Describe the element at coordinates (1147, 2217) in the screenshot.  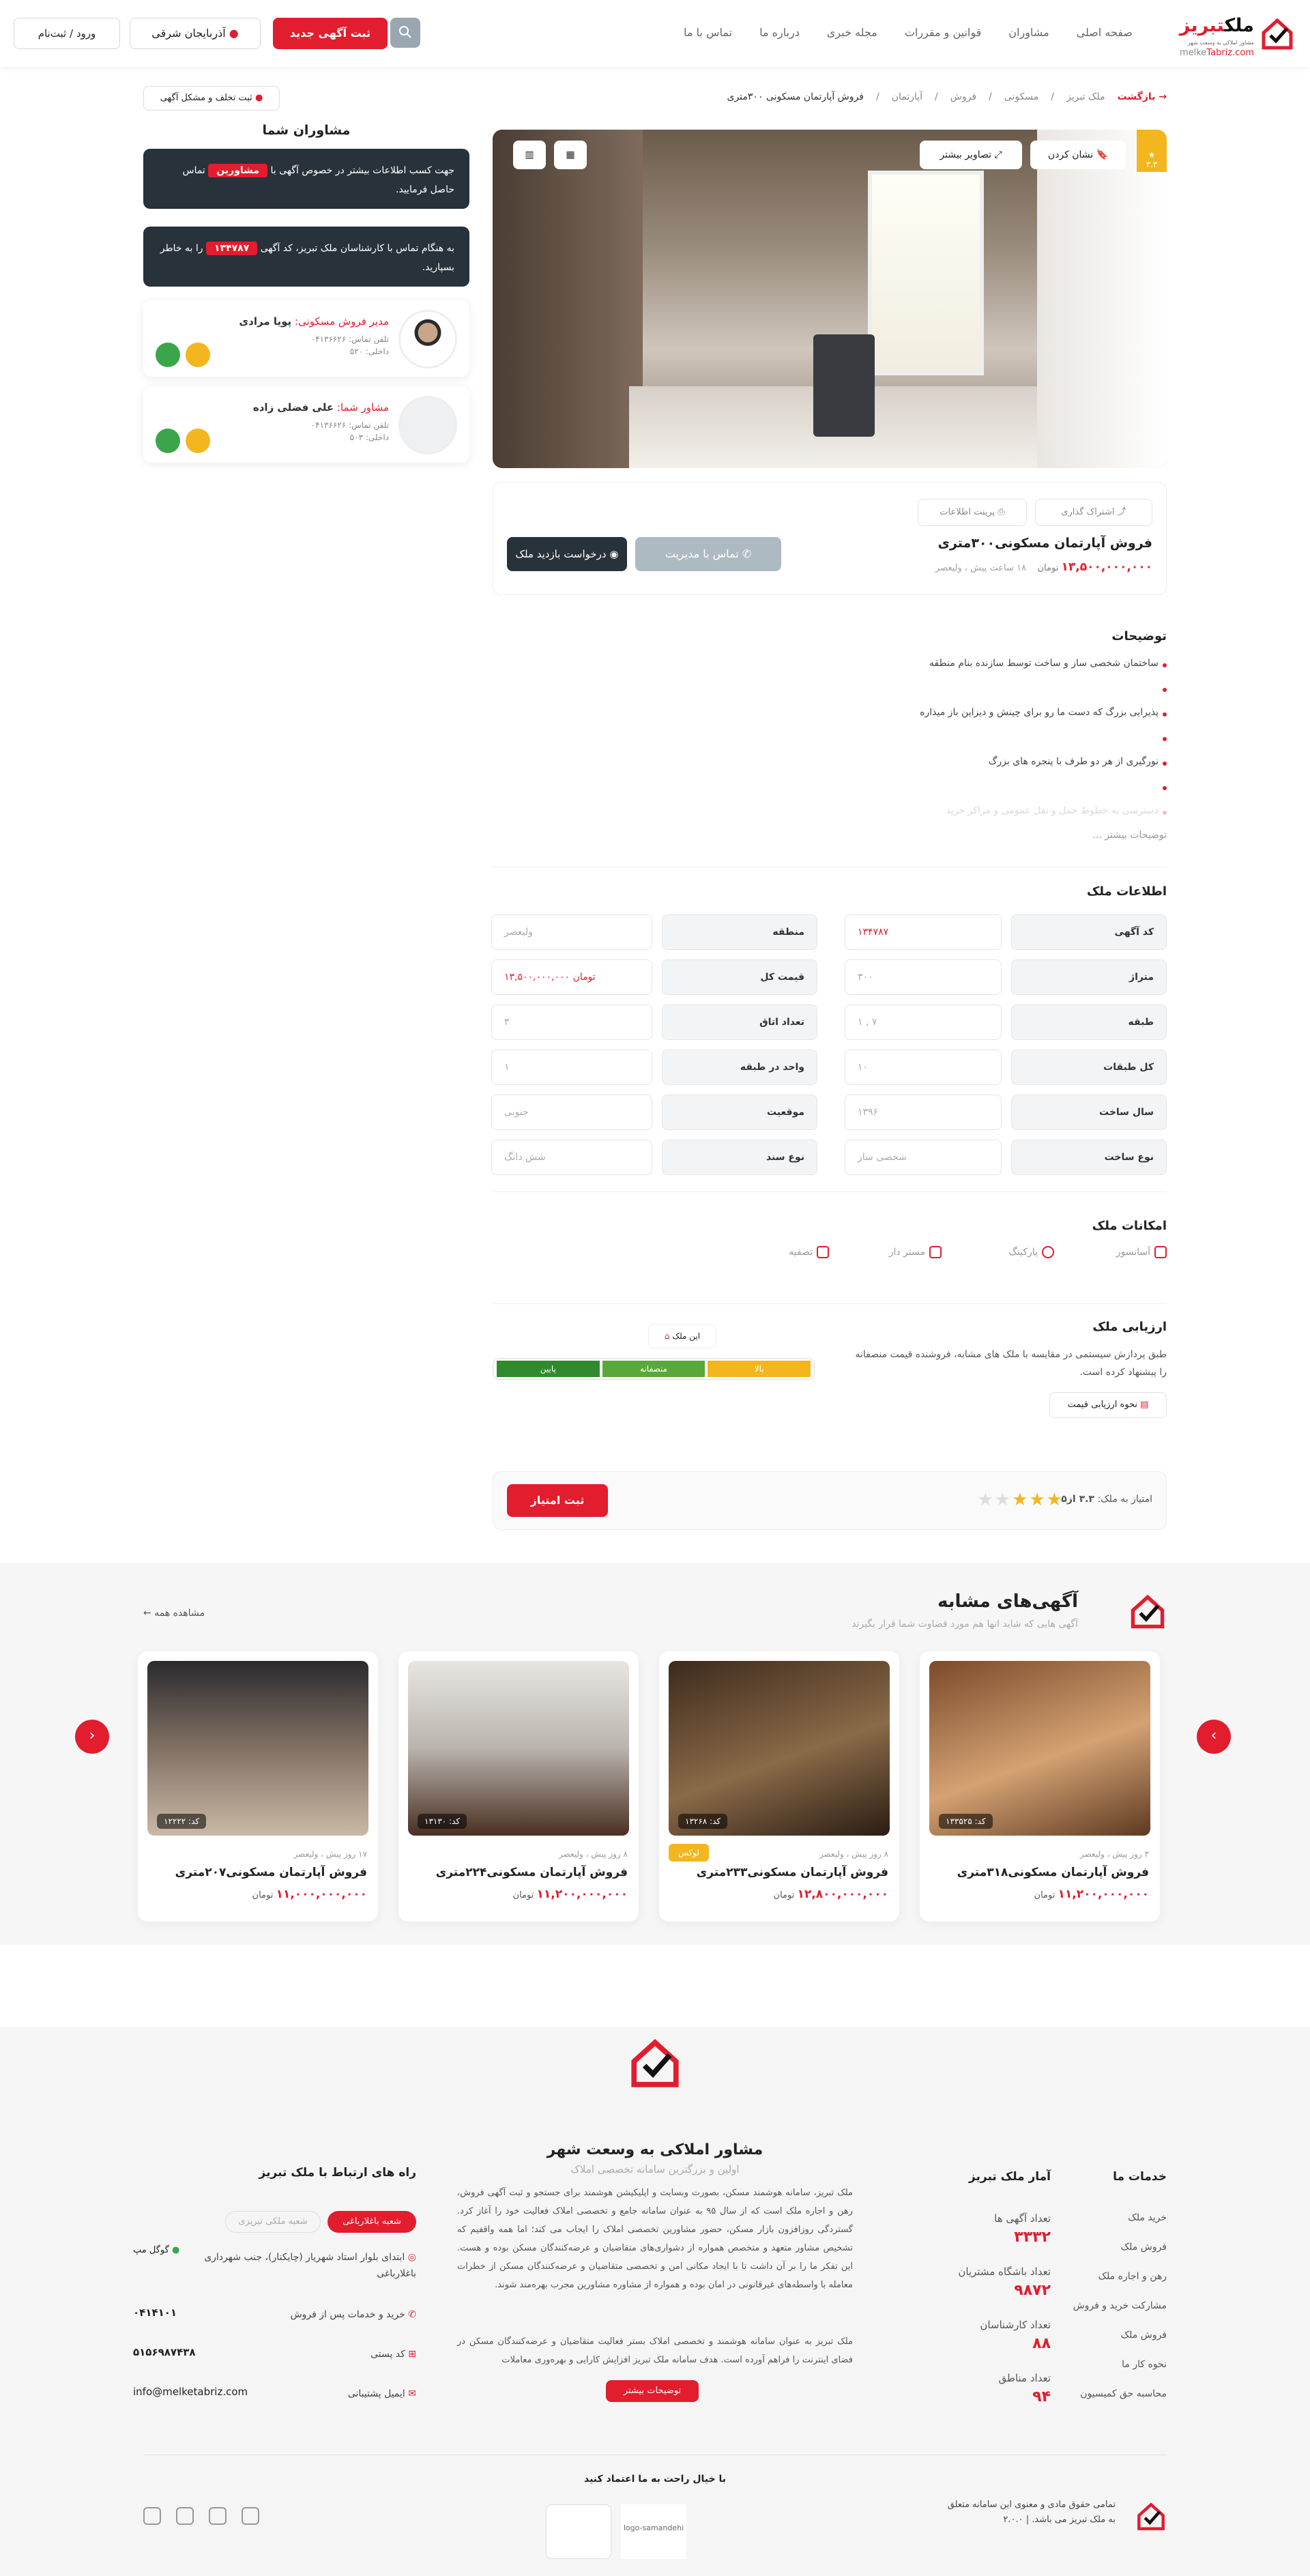
I see `service-link: خرید ملک` at that location.